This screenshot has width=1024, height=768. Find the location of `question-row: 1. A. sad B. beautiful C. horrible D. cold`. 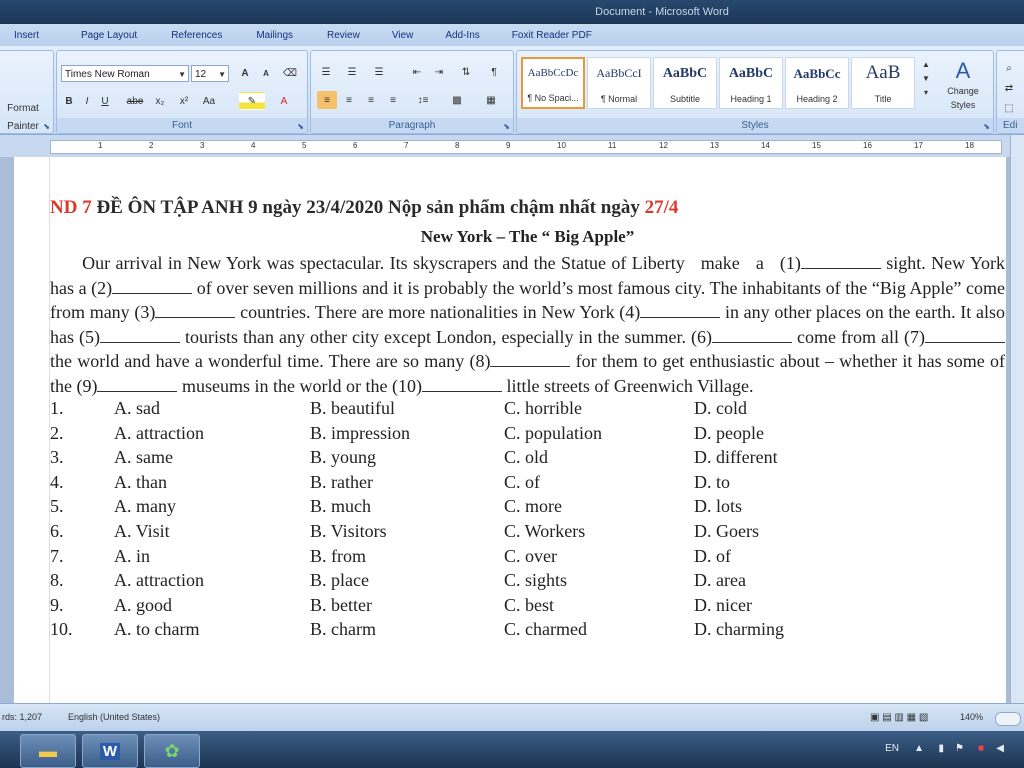

question-row: 1. A. sad B. beautiful C. horrible D. cold is located at coordinates (527, 410).